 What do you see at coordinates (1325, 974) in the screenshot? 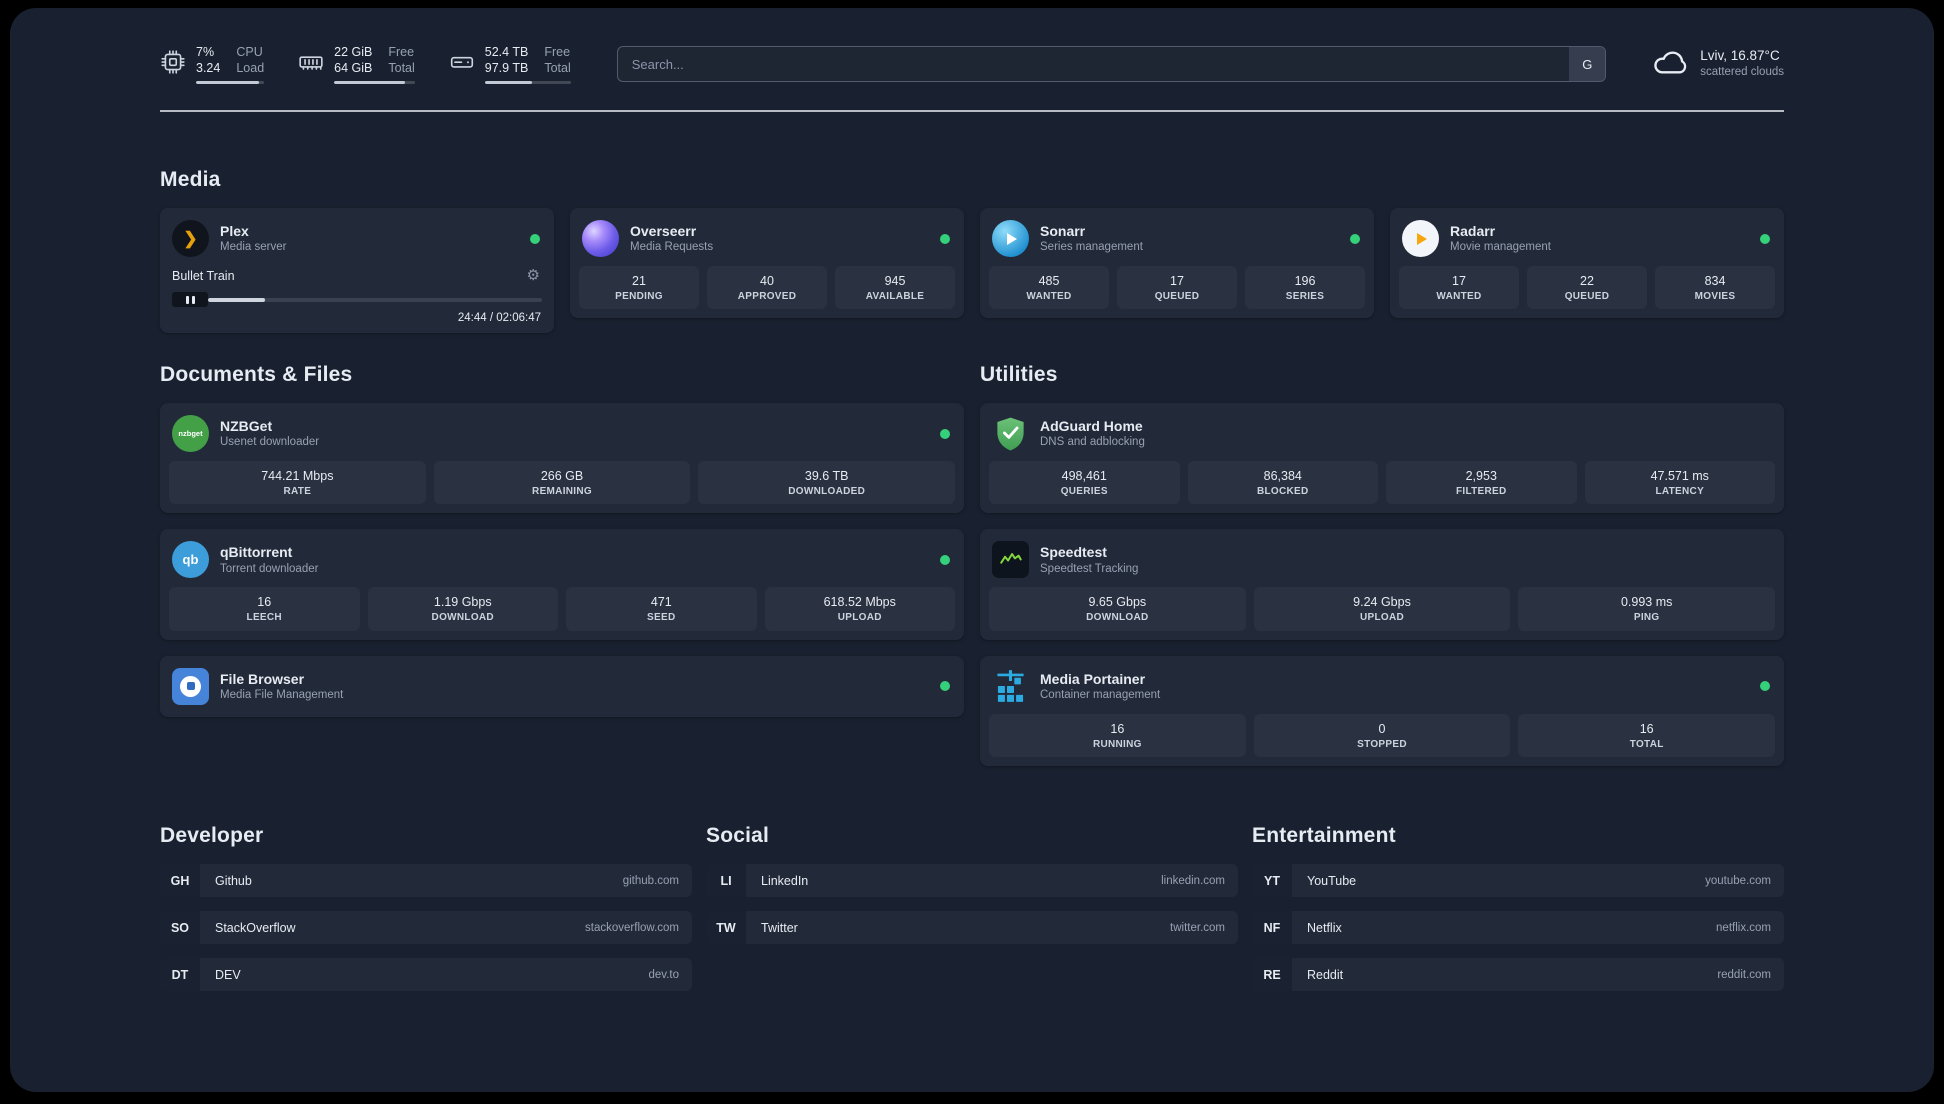
I see `bookmark-name: Reddit` at bounding box center [1325, 974].